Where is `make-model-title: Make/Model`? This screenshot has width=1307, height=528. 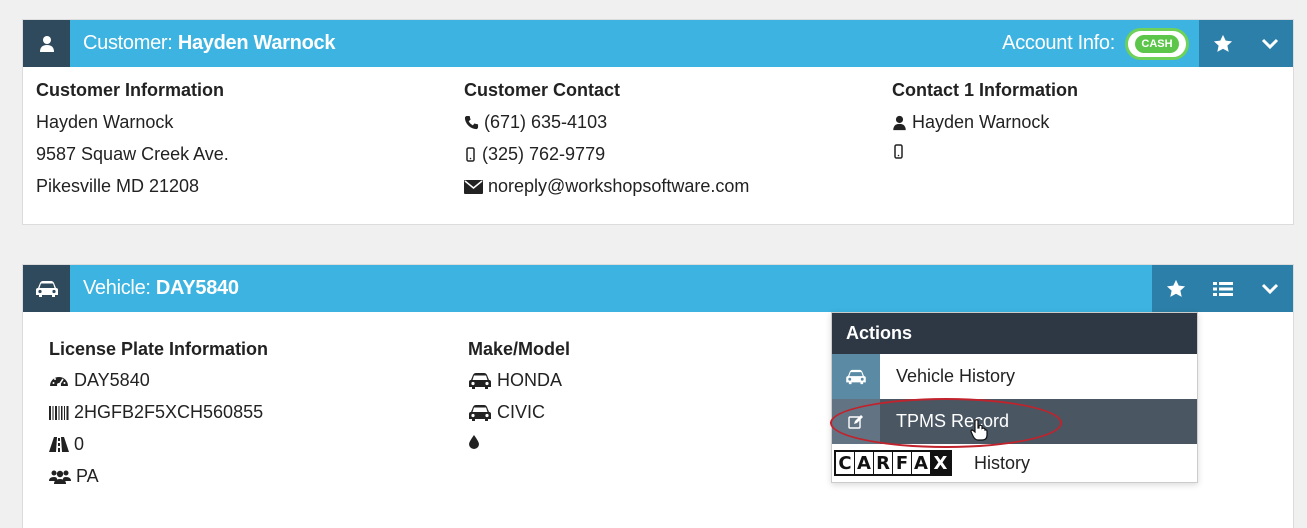 make-model-title: Make/Model is located at coordinates (519, 349).